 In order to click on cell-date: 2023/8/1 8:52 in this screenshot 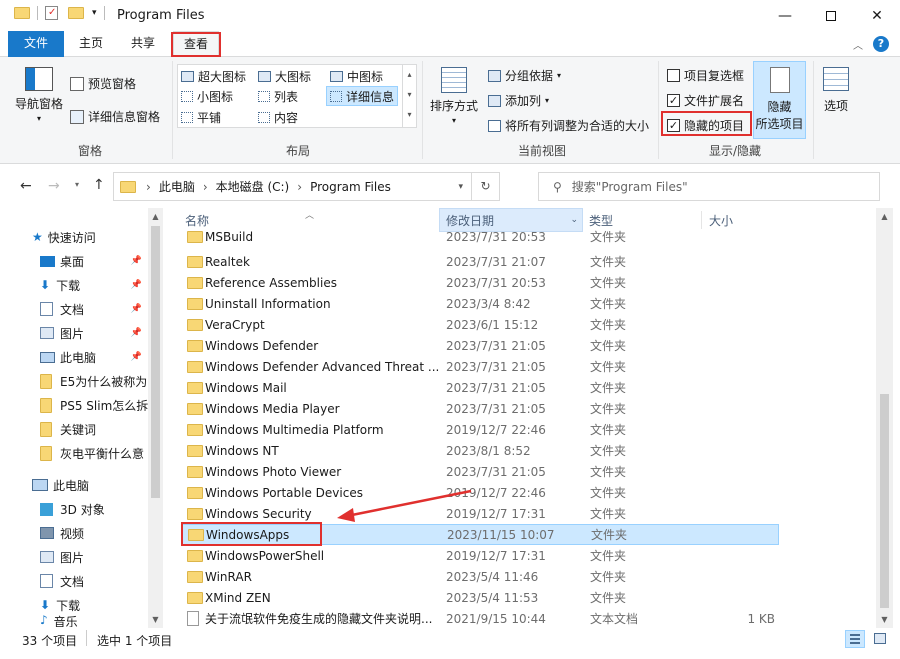, I will do `click(488, 450)`.